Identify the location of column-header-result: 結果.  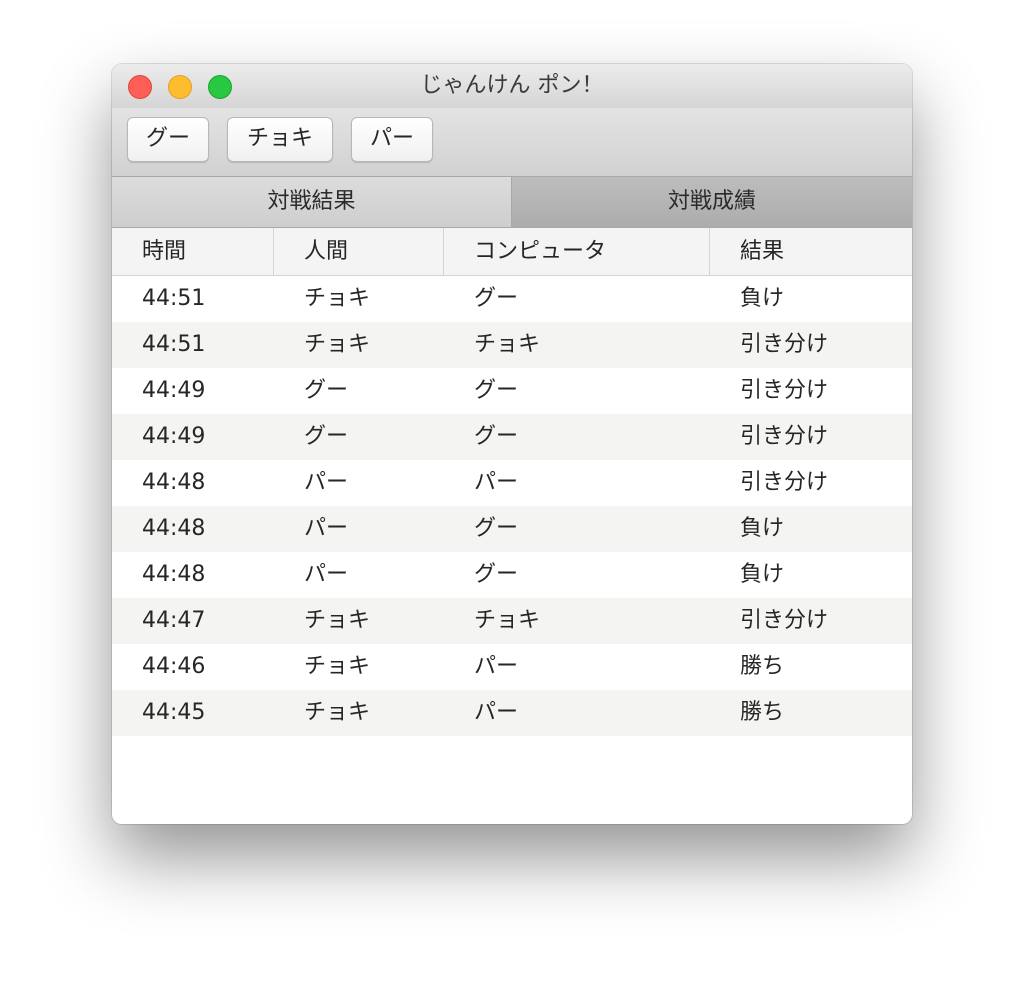
(762, 251).